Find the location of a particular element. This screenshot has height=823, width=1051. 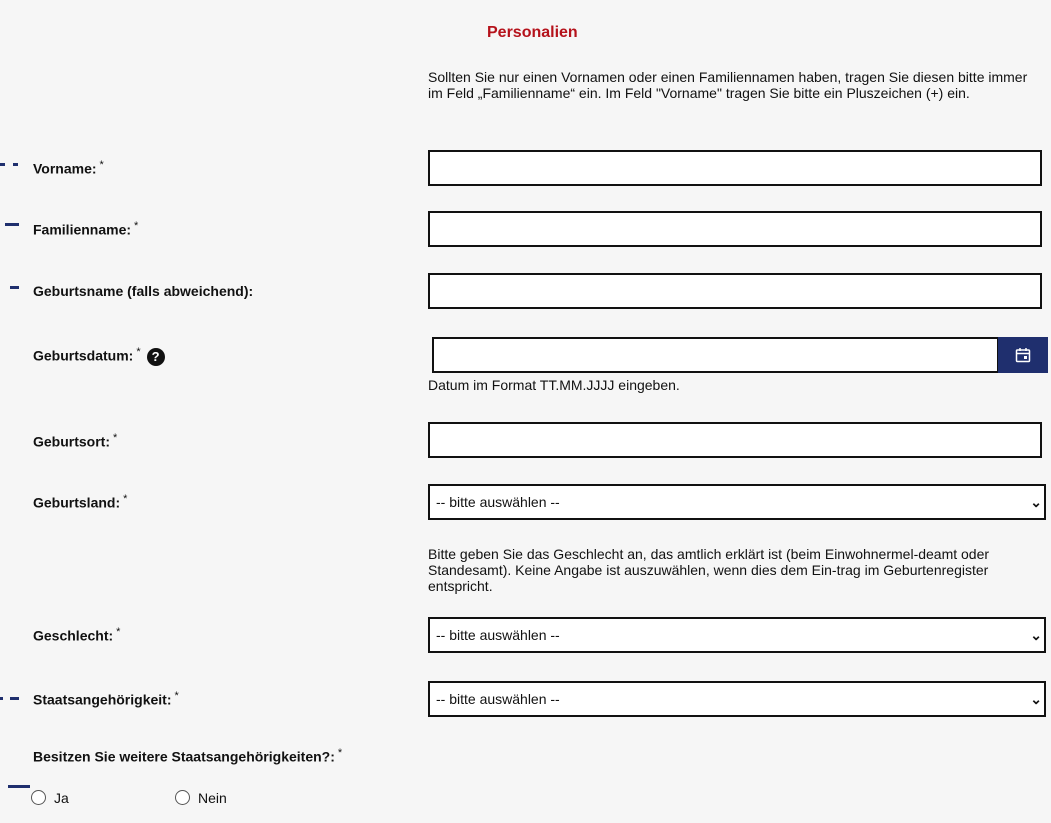

geschlecht-select: -- bitte auswählen -- ⌄ is located at coordinates (737, 635).